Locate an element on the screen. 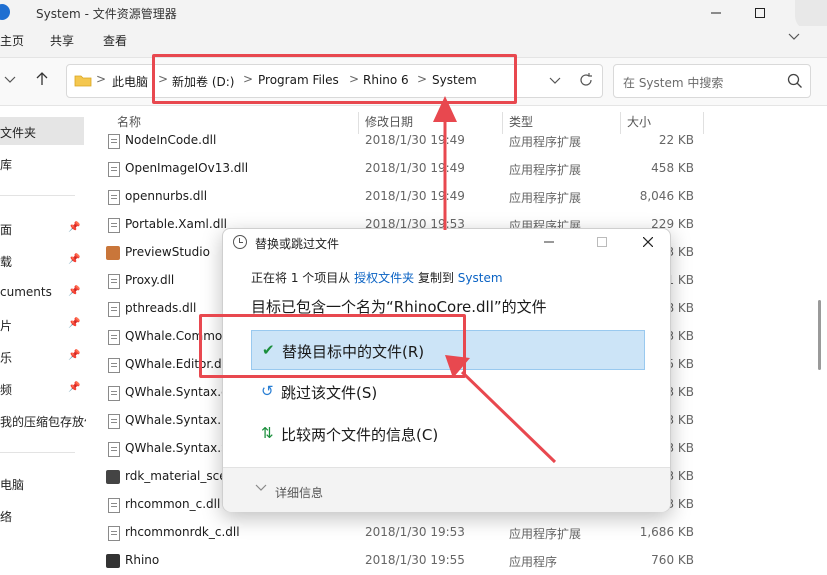 Image resolution: width=827 pixels, height=575 pixels. tab-share: 共享 is located at coordinates (62, 40).